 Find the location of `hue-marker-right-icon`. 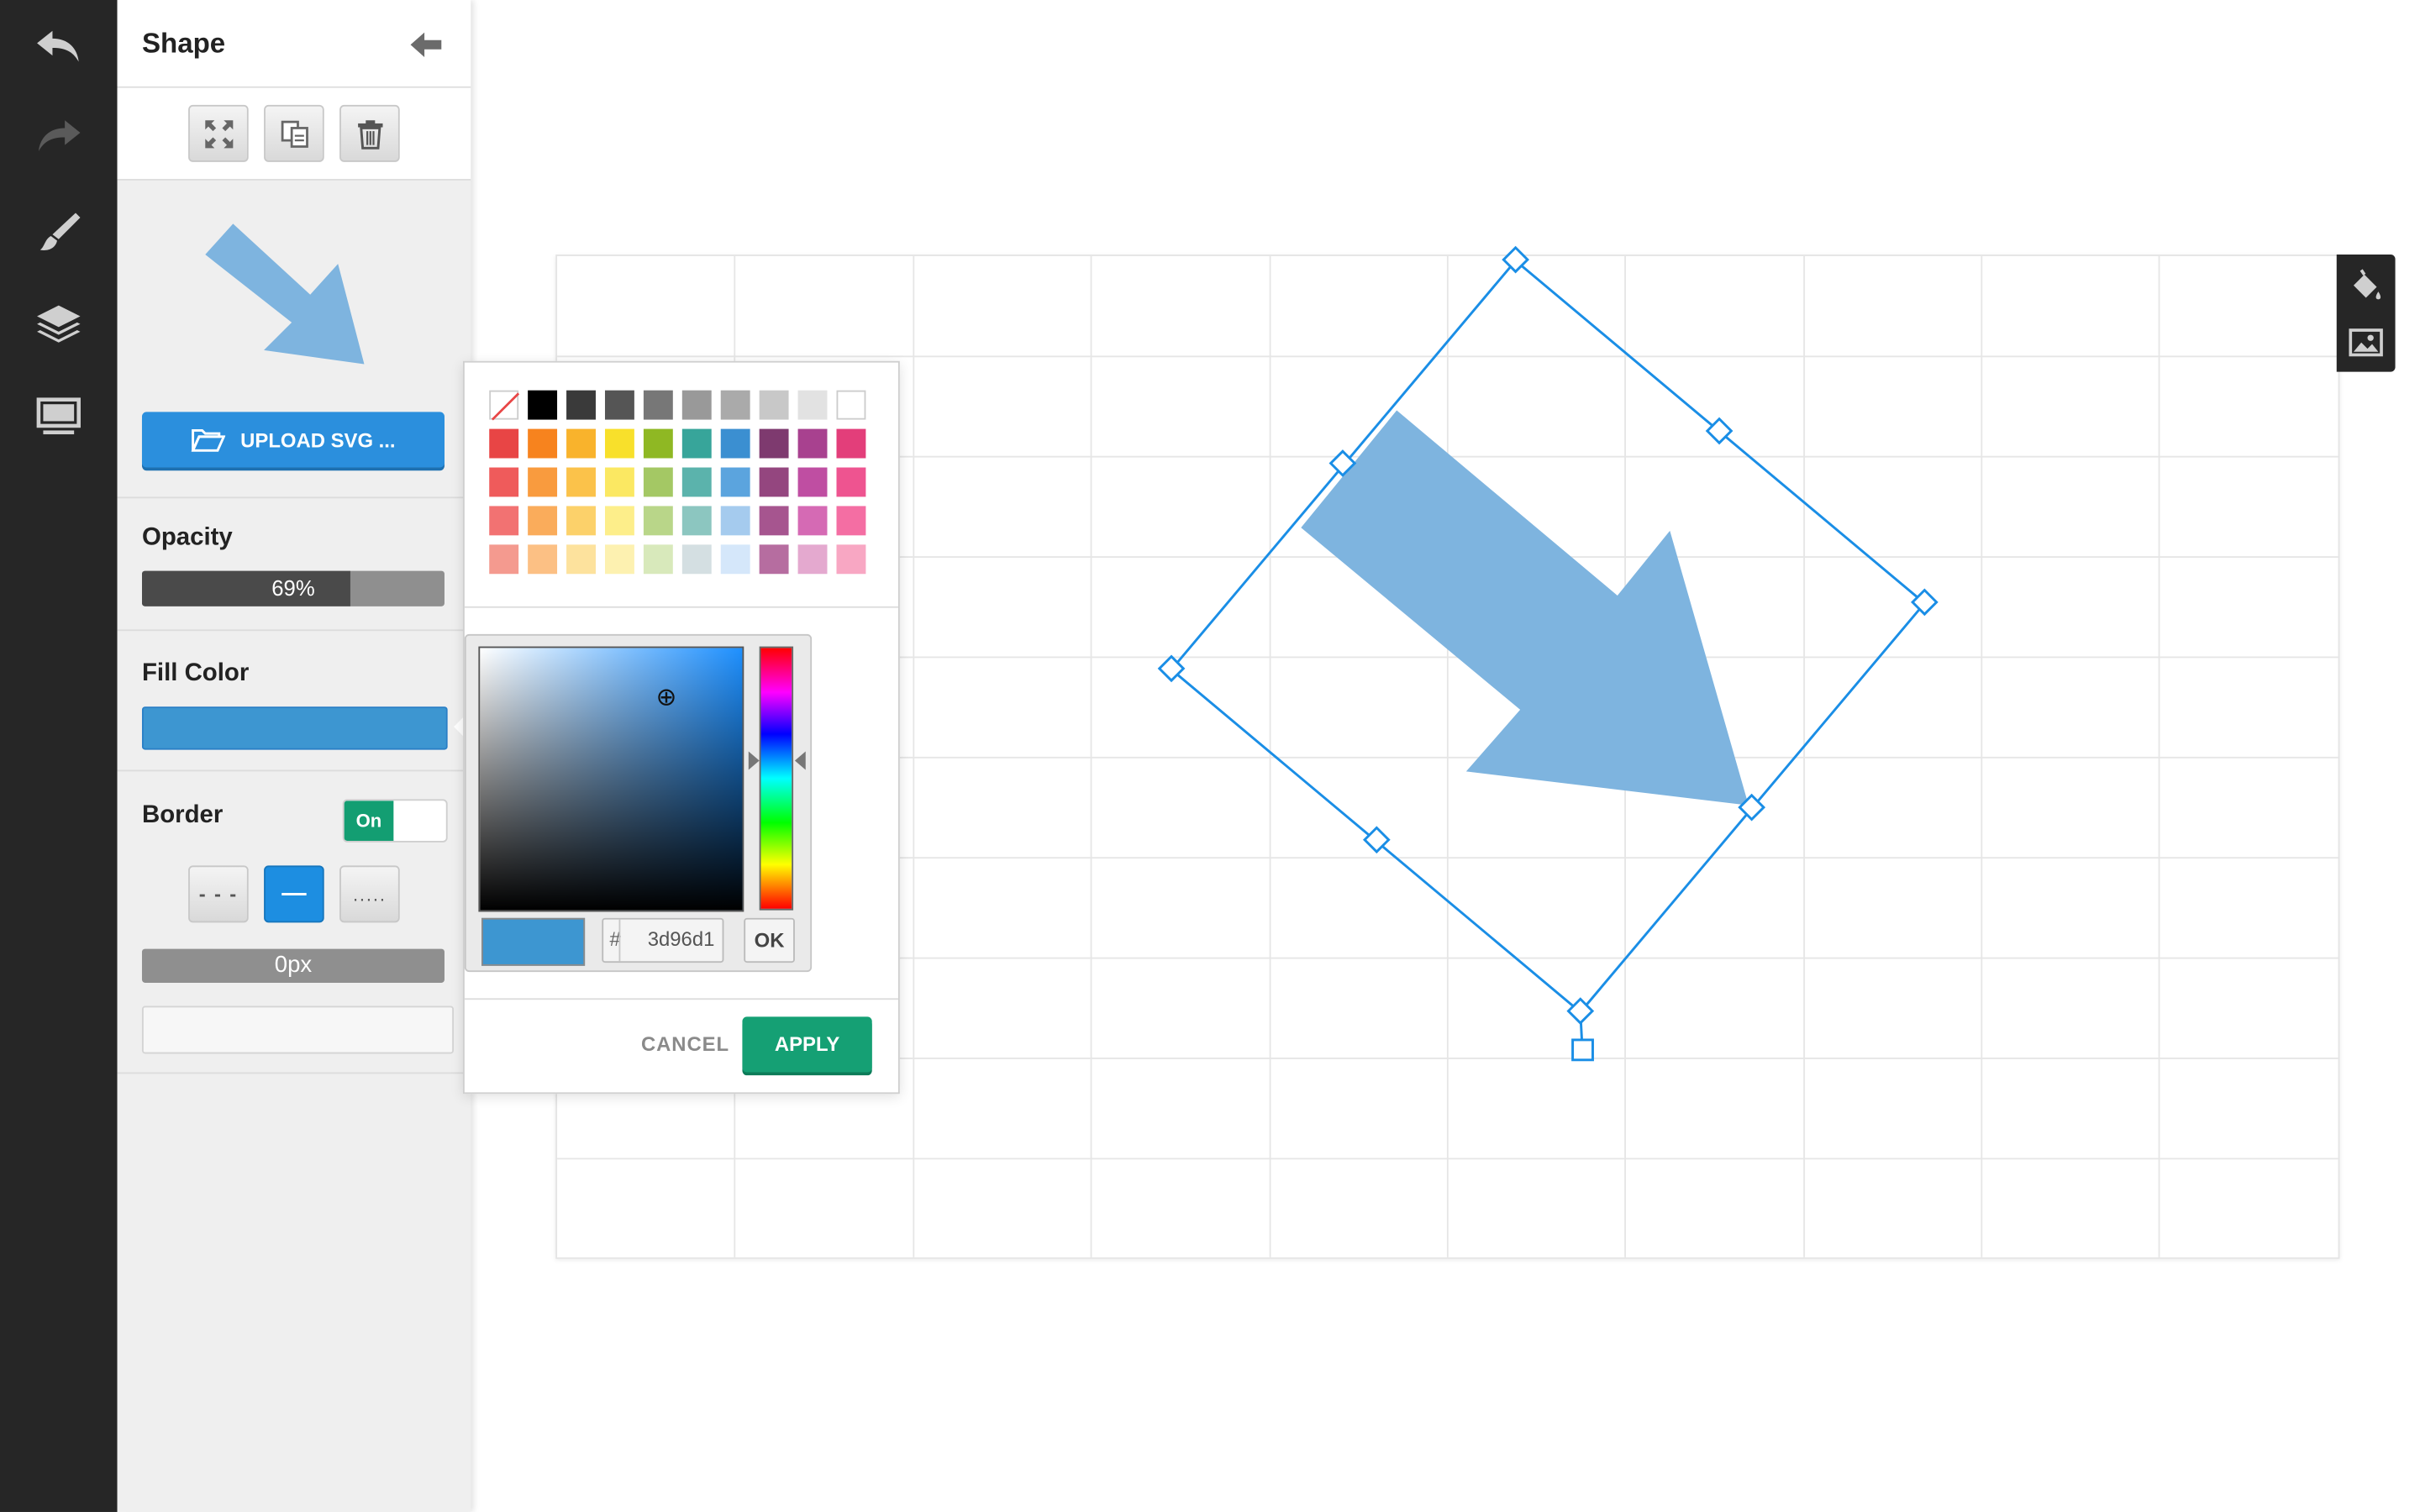

hue-marker-right-icon is located at coordinates (800, 760).